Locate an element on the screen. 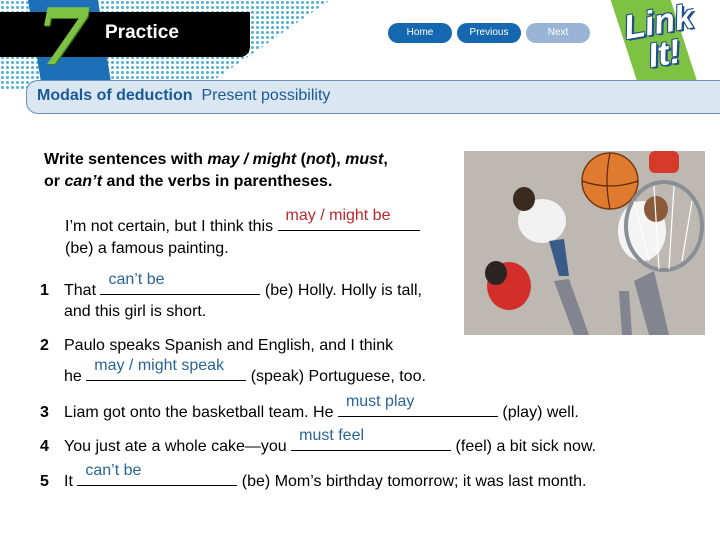 Image resolution: width=720 pixels, height=540 pixels. instr-em: can’t is located at coordinates (83, 181).